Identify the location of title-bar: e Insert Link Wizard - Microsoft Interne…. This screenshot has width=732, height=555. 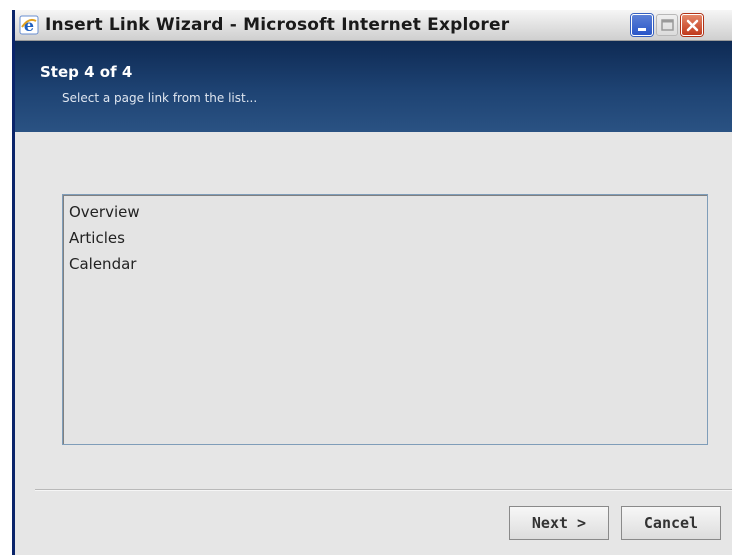
(373, 25).